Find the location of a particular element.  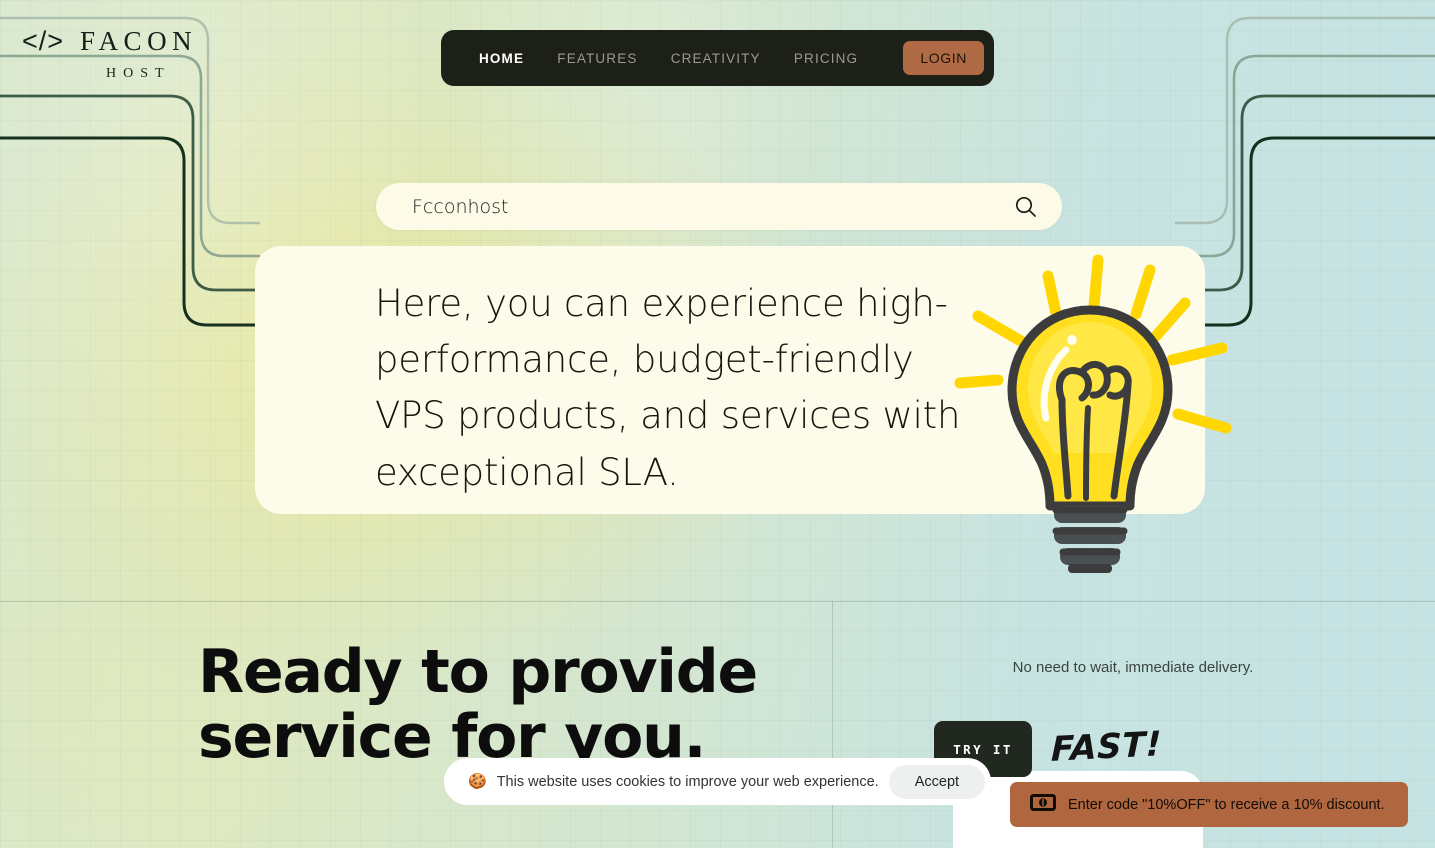

search-bar is located at coordinates (719, 206).